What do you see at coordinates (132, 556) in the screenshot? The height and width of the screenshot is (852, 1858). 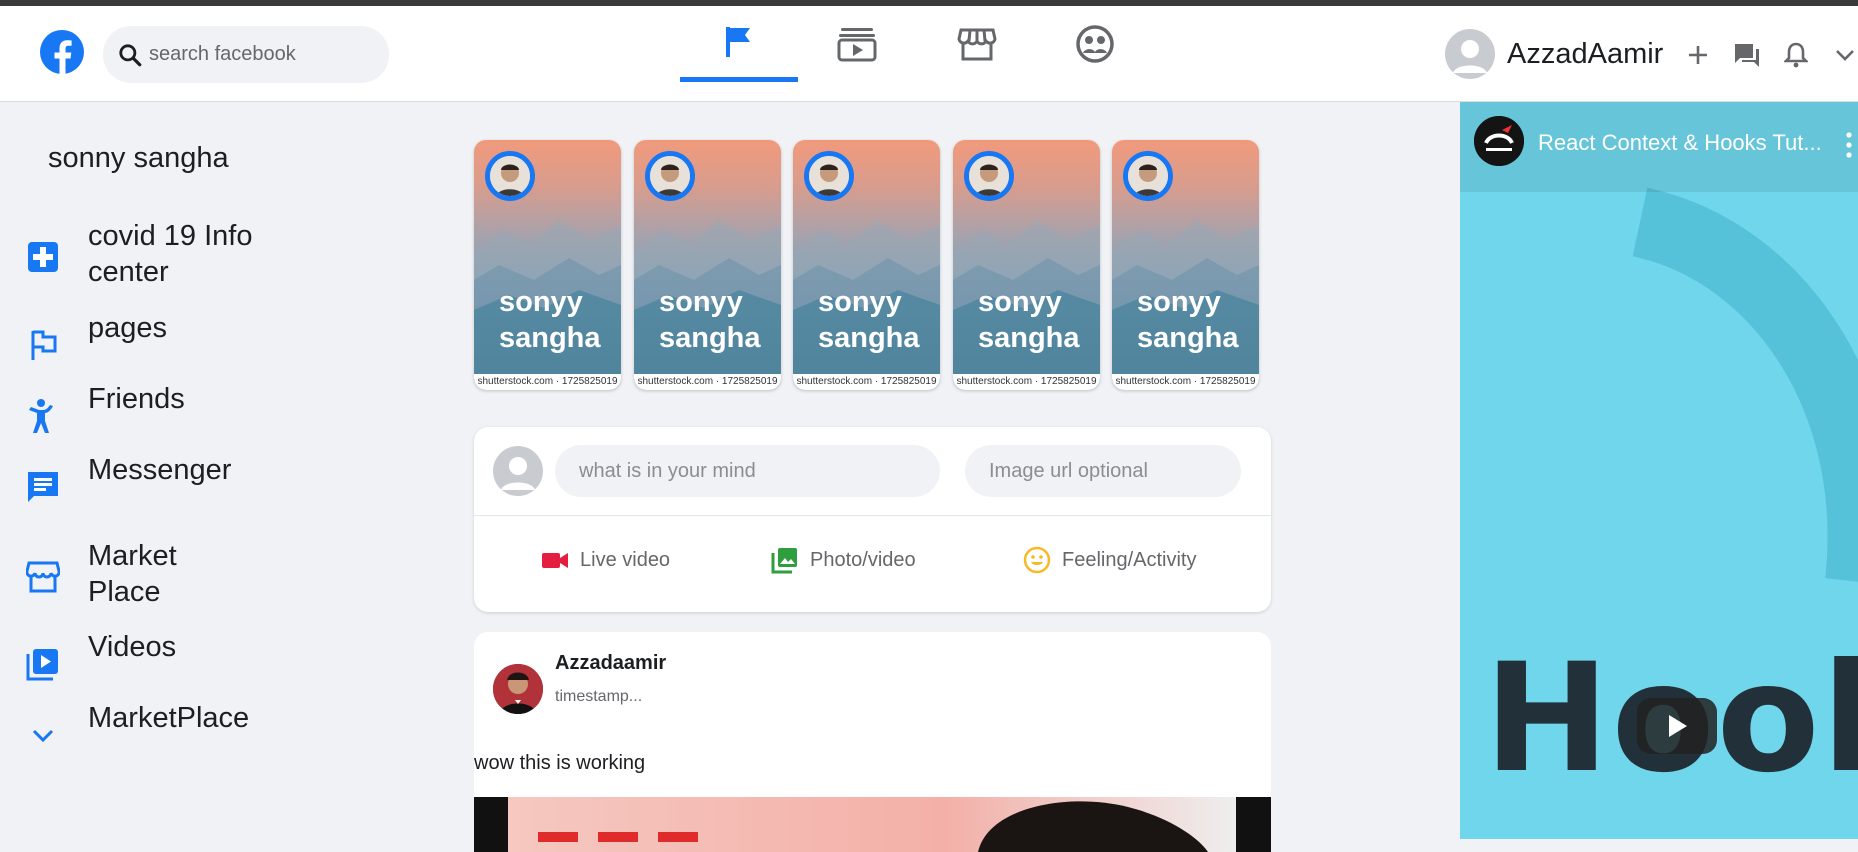 I see `sidebar-item-label: Market` at bounding box center [132, 556].